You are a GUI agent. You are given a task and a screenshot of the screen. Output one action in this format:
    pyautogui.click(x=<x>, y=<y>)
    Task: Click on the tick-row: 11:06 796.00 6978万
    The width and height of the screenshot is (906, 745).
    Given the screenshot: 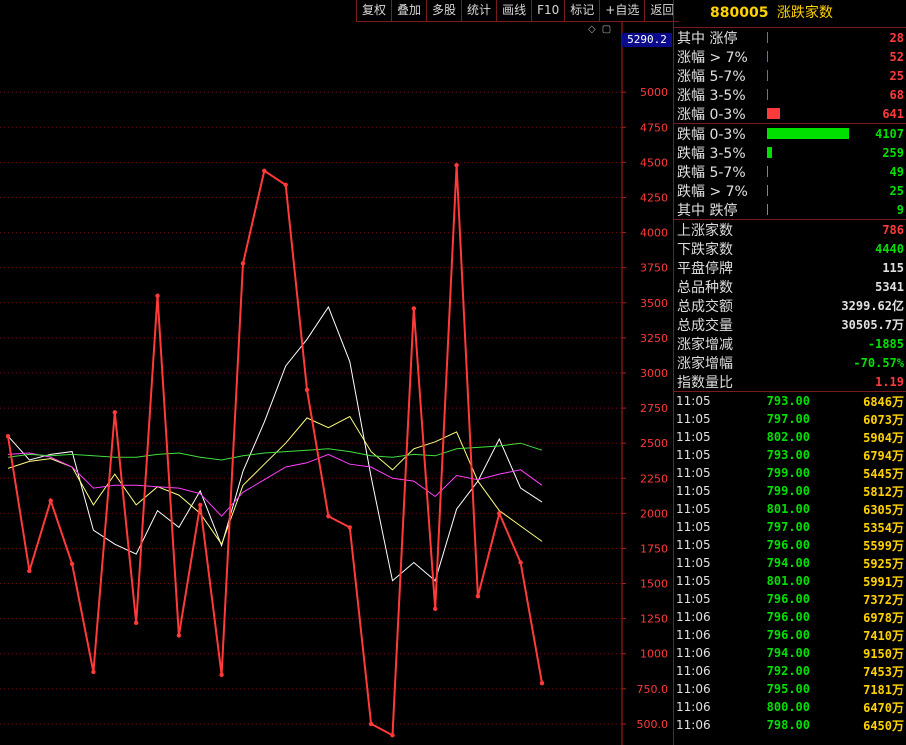 What is the action you would take?
    pyautogui.click(x=790, y=617)
    